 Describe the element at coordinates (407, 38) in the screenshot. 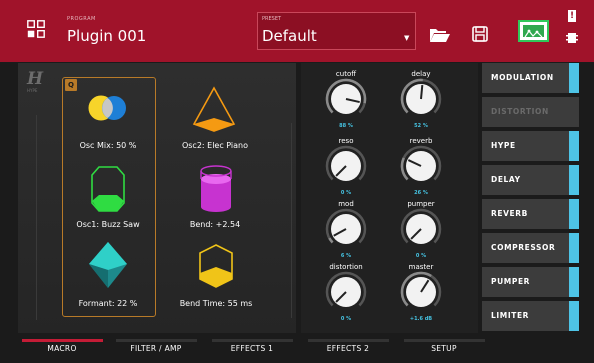

I see `chevron-down-icon: ▼` at that location.